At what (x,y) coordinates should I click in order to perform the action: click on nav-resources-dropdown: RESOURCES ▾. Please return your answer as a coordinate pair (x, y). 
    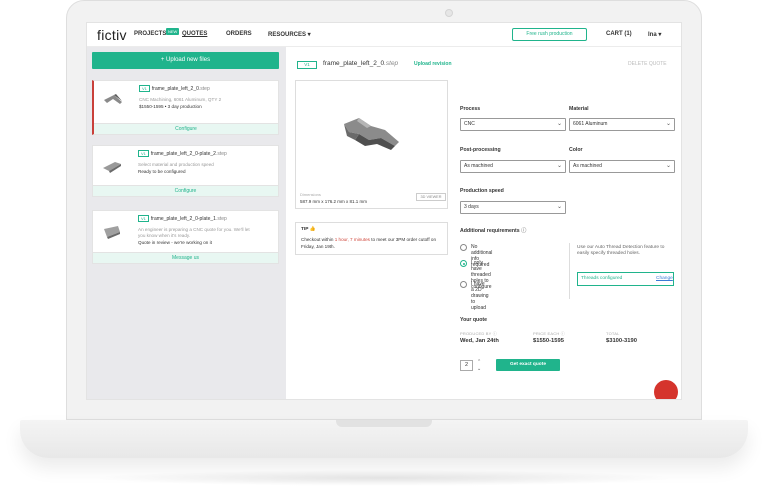
    Looking at the image, I should click on (289, 34).